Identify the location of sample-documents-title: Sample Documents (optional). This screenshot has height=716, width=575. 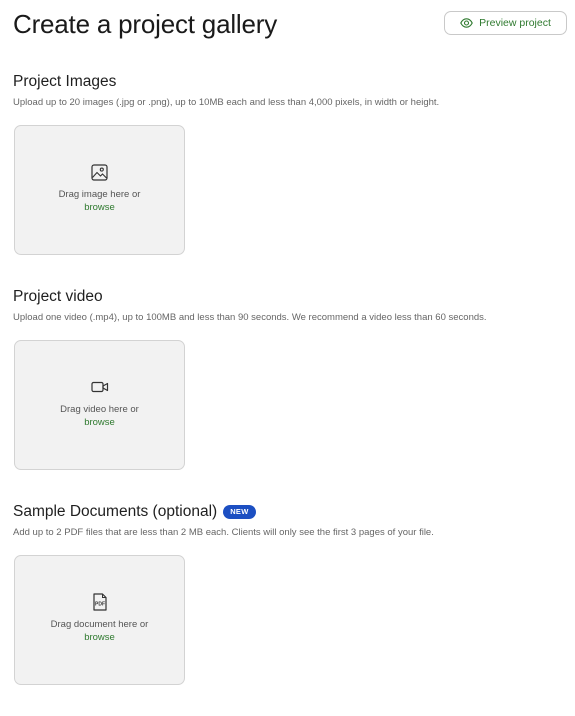
(115, 511).